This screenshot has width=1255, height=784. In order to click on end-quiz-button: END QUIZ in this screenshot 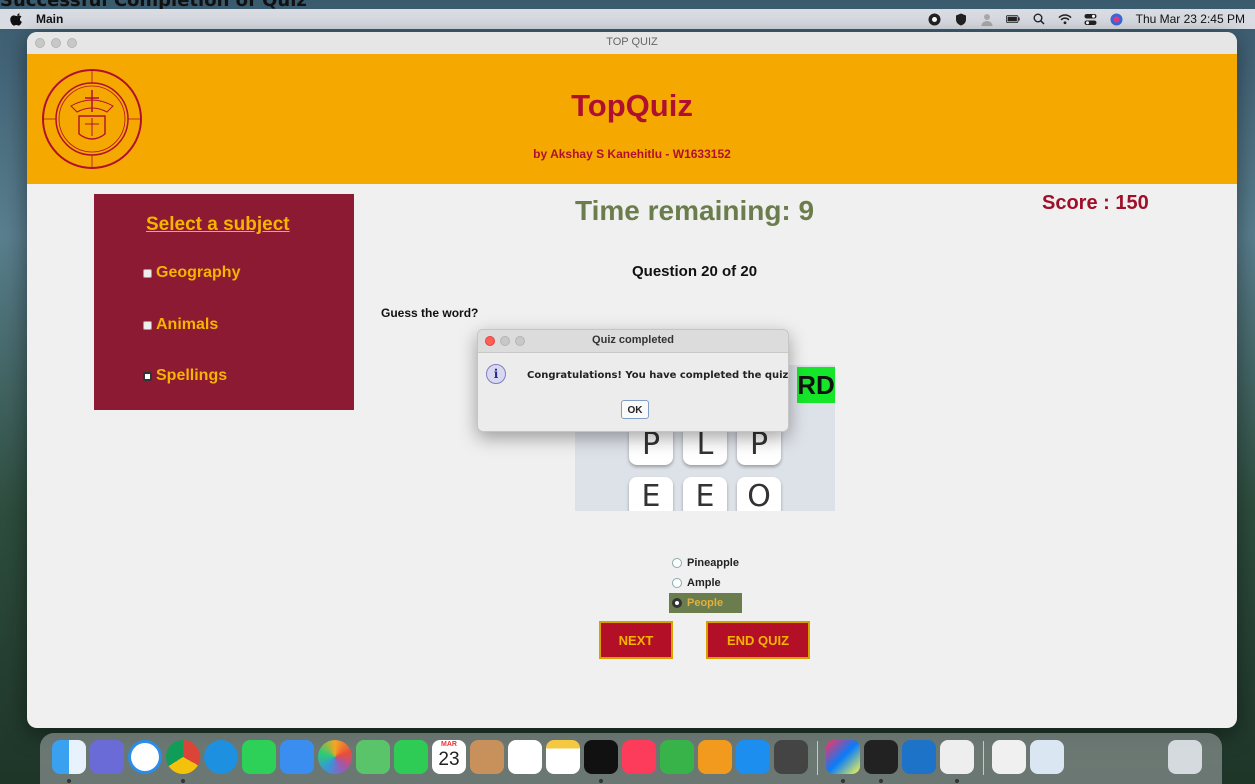, I will do `click(758, 640)`.